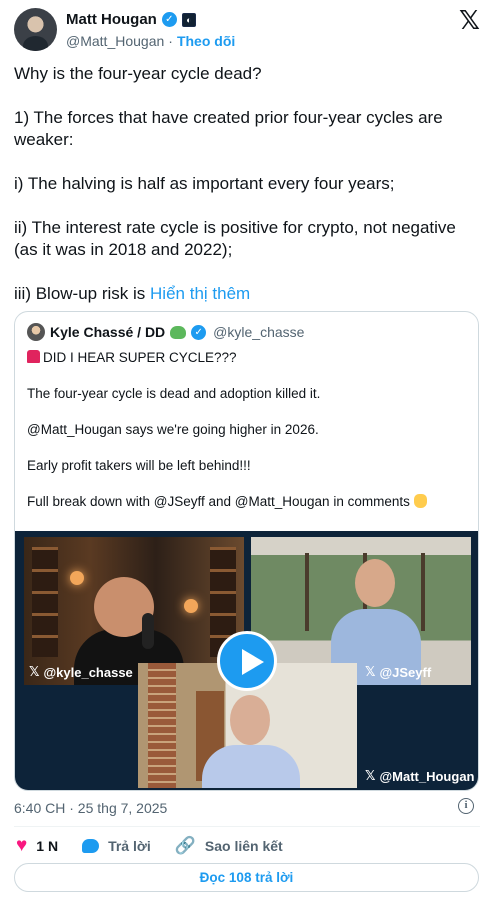 The height and width of the screenshot is (901, 492). I want to click on heart-icon: ♥, so click(22, 845).